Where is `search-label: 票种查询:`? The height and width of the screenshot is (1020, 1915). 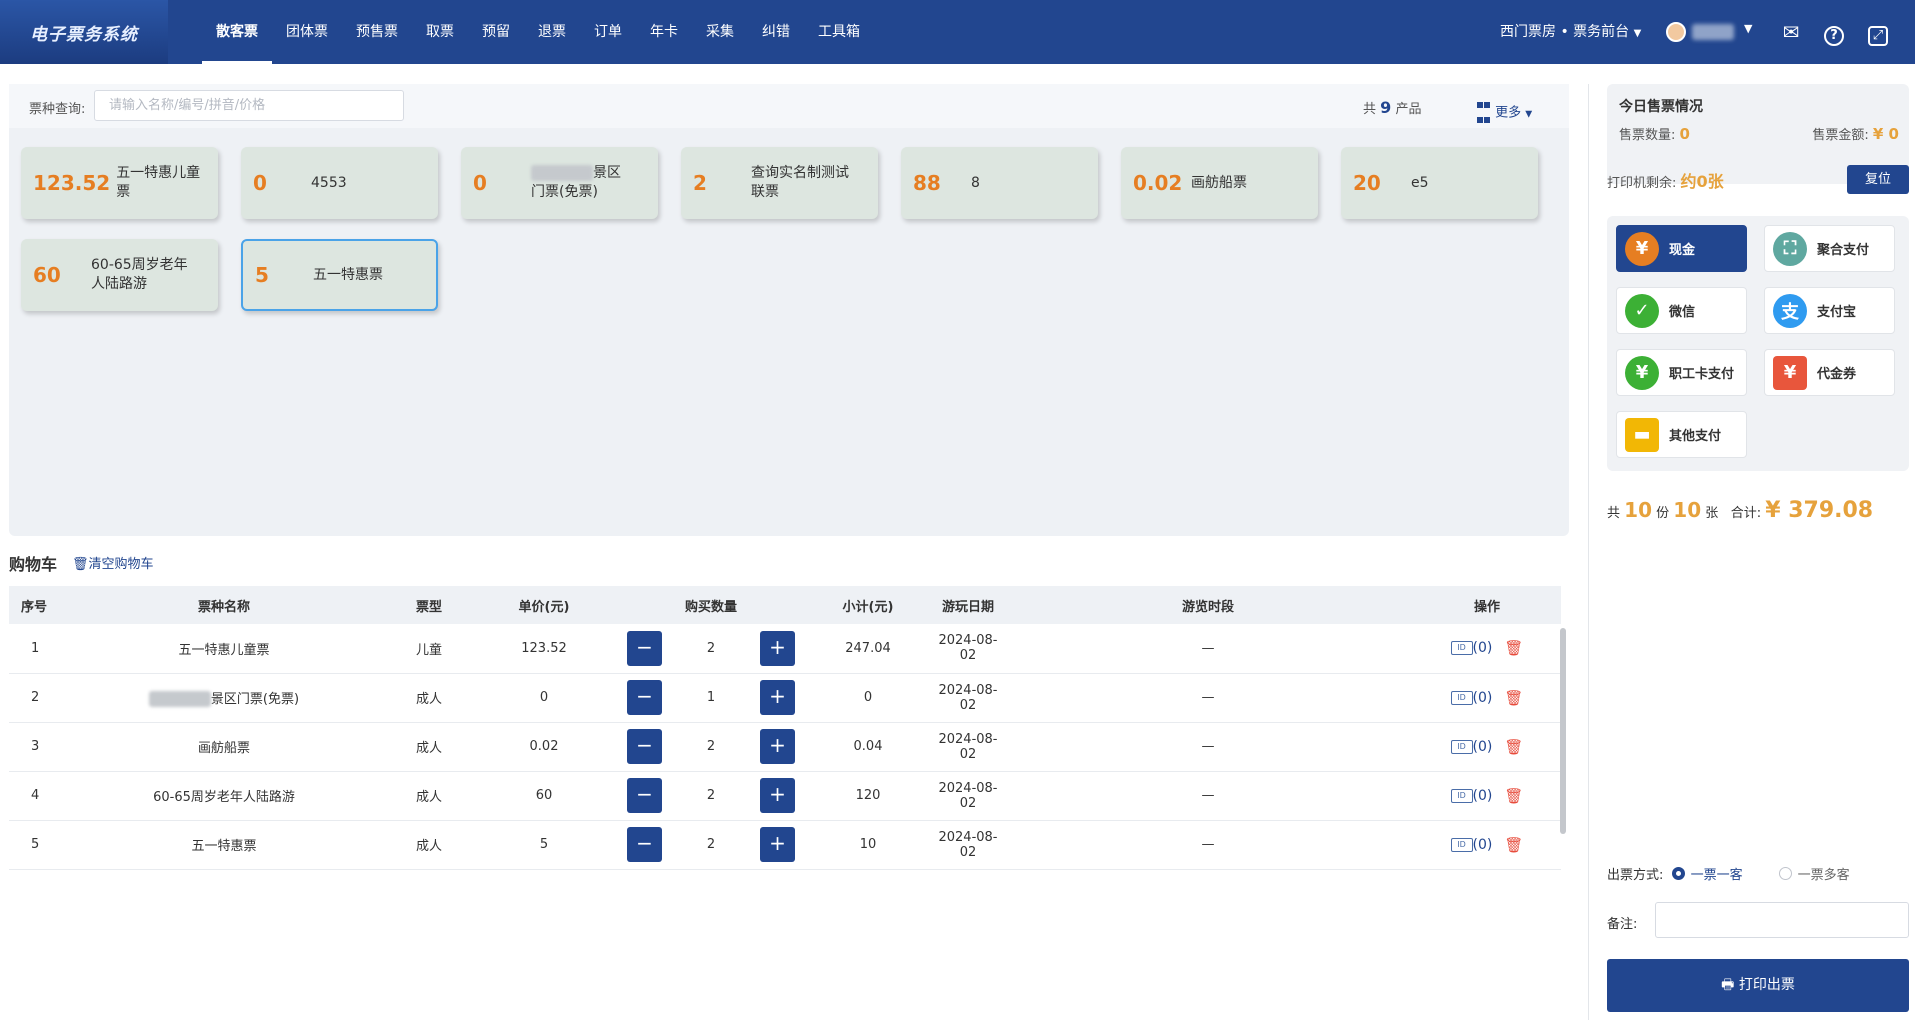
search-label: 票种查询: is located at coordinates (57, 109).